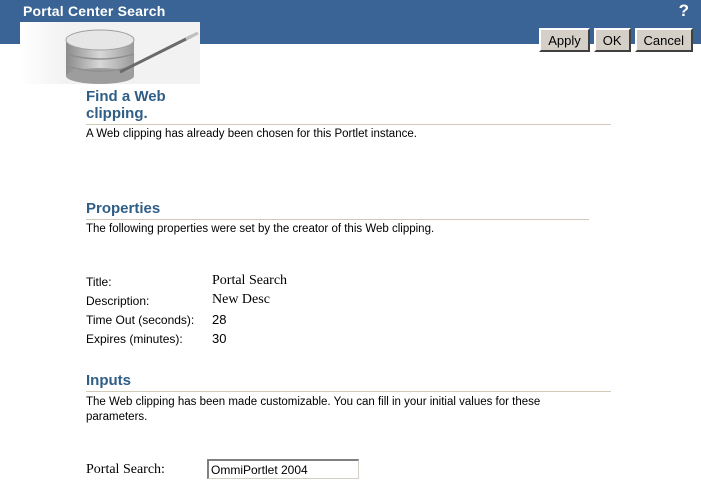 The width and height of the screenshot is (701, 484). I want to click on window-title: Portal Center Search, so click(94, 11).